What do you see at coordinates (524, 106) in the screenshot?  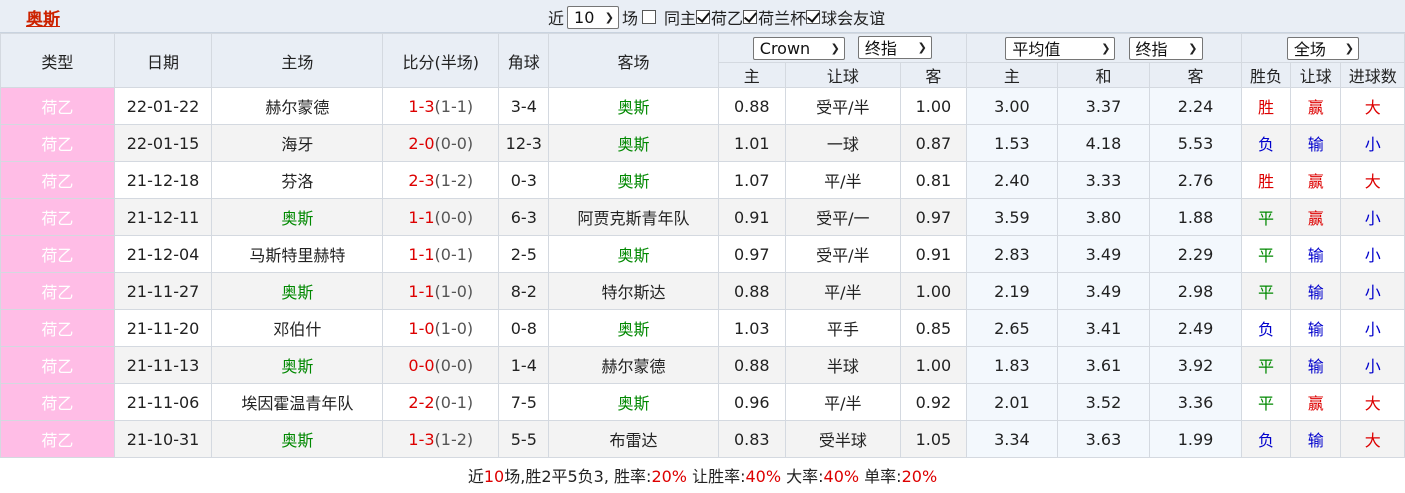 I see `corner-cell: 3-4` at bounding box center [524, 106].